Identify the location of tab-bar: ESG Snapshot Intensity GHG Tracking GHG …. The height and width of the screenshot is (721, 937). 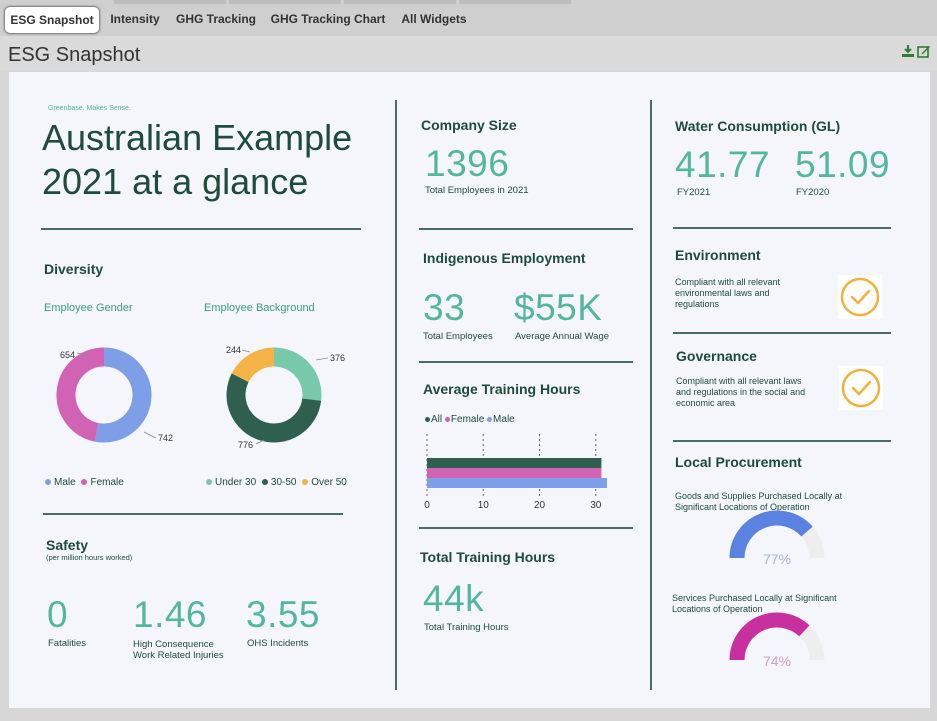
(468, 18).